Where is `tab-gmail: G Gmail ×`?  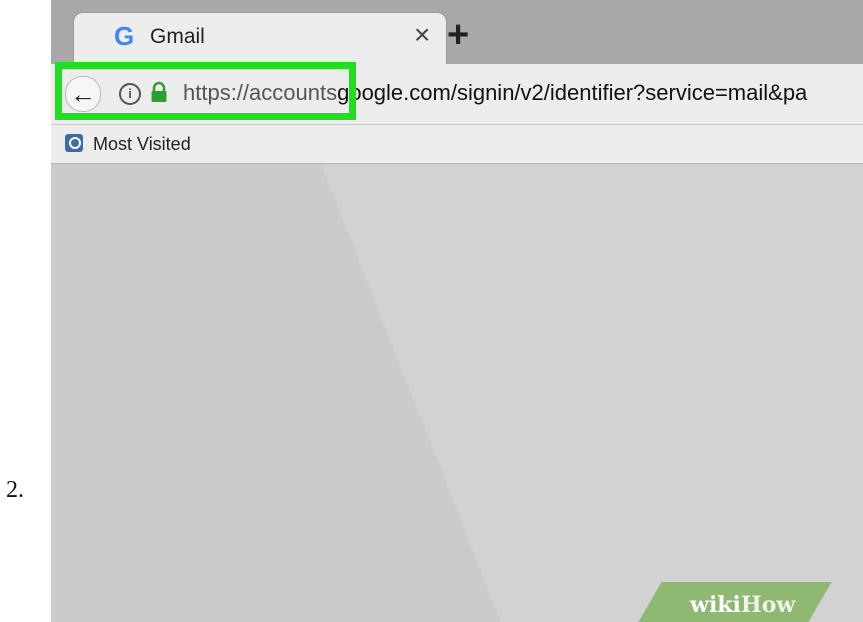
tab-gmail: G Gmail × is located at coordinates (260, 40).